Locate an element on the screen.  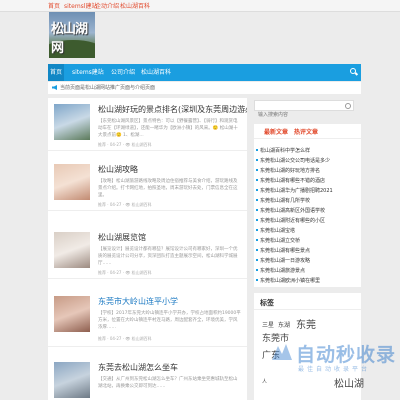
article-link: 东莞松山湖有哪些景点 is located at coordinates (282, 250).